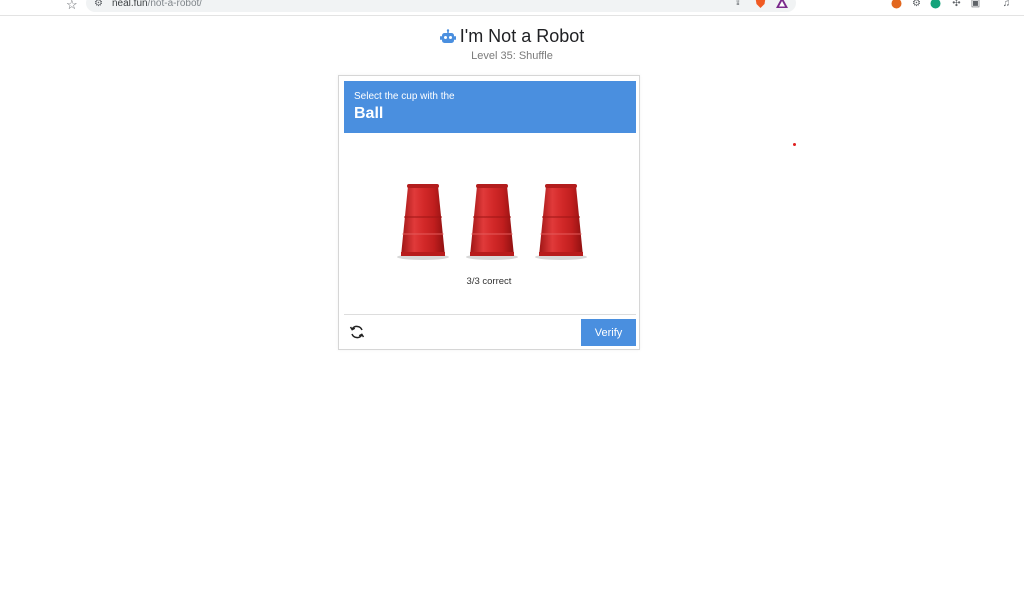 The height and width of the screenshot is (605, 1024). I want to click on address-bar: ⚙ neal.fun/not-a-robot/ ⇪, so click(441, 6).